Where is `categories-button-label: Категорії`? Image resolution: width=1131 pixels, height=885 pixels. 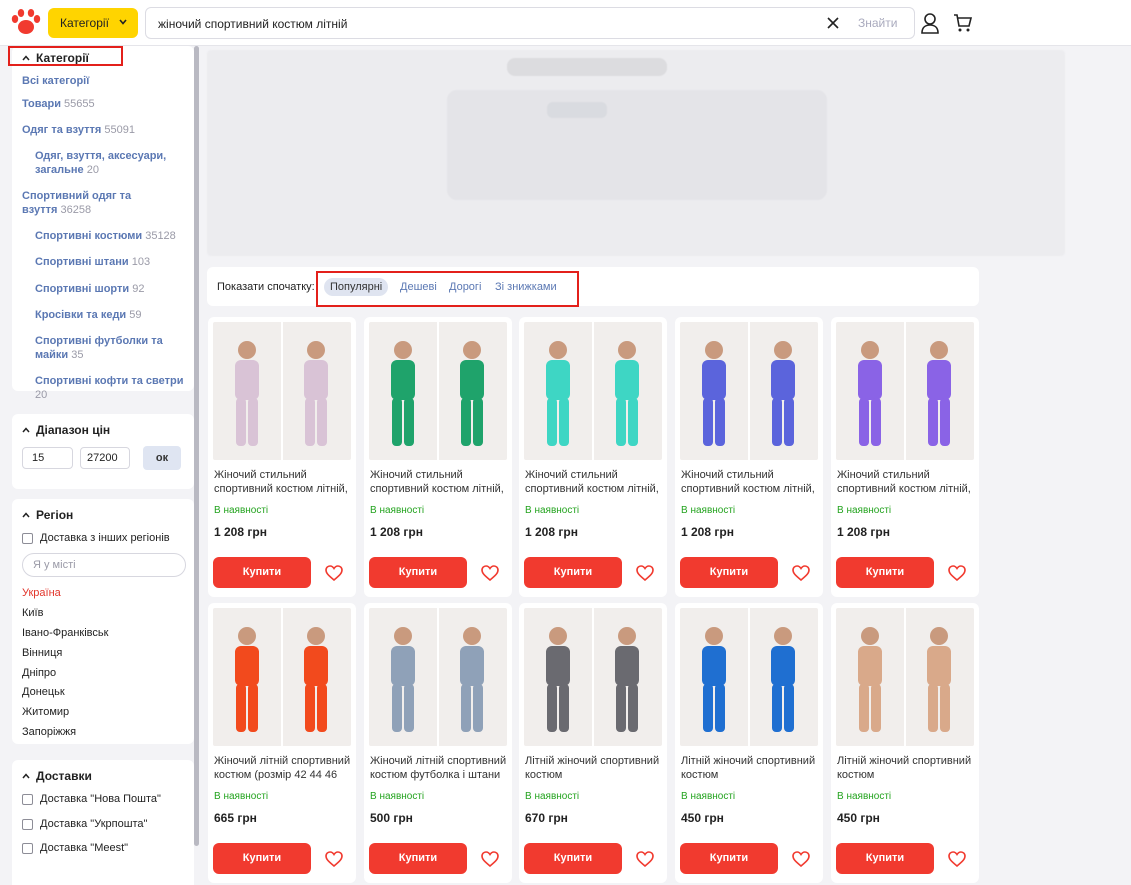
categories-button-label: Категорії is located at coordinates (84, 23).